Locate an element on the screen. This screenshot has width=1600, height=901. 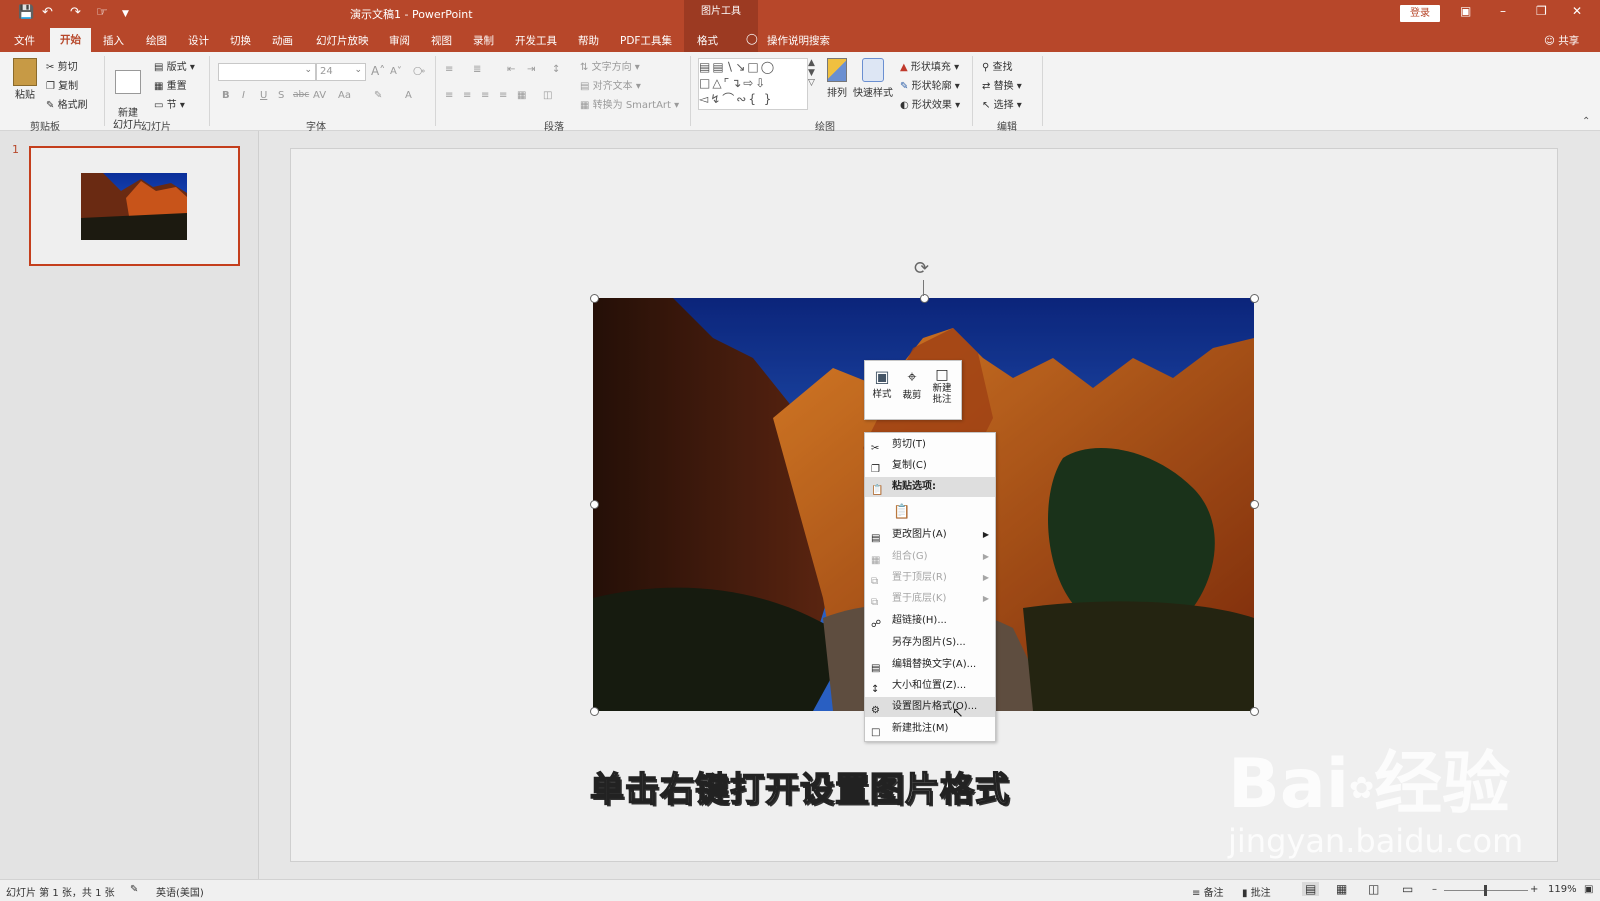
select-button: ↖ 选择 ▾ is located at coordinates (1002, 103).